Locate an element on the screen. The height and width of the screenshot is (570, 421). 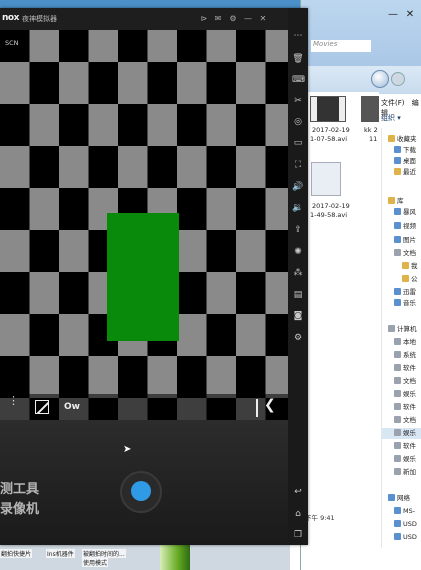
back-button is located at coordinates (380, 79).